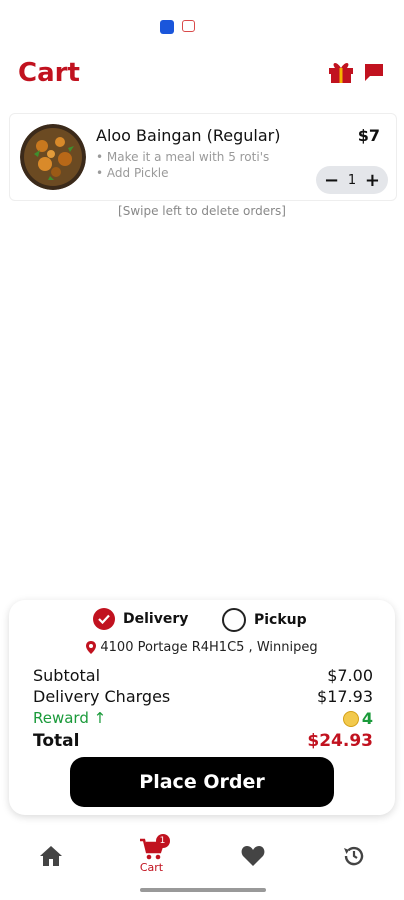  I want to click on bottom-nav: 1 Cart, so click(202, 856).